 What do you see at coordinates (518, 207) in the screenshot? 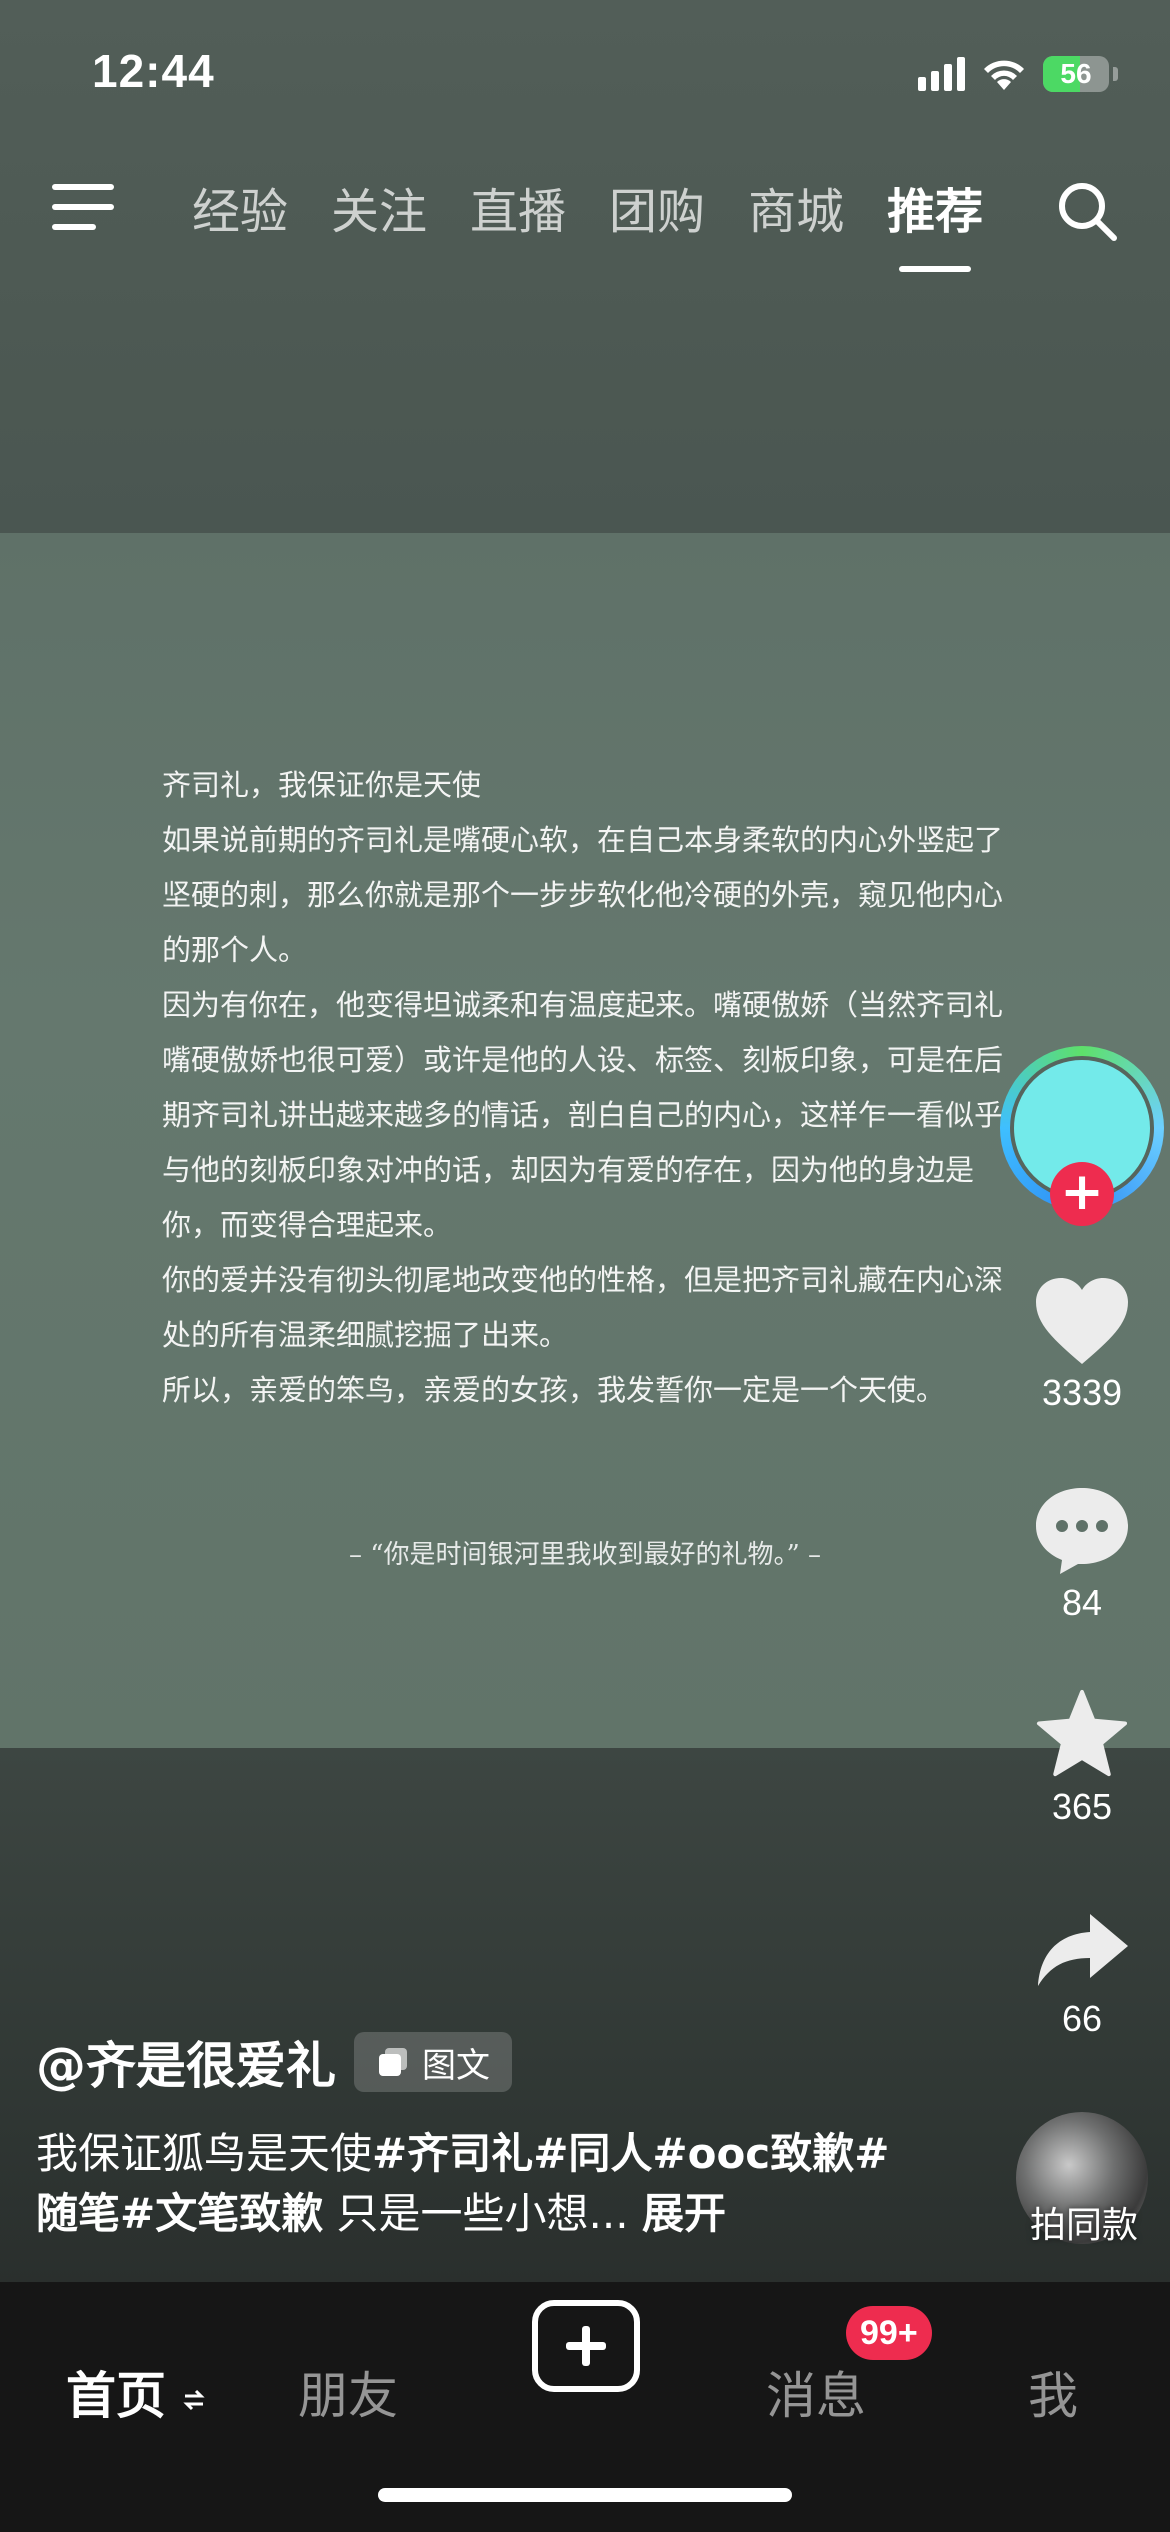
I see `tab-live: 直播` at bounding box center [518, 207].